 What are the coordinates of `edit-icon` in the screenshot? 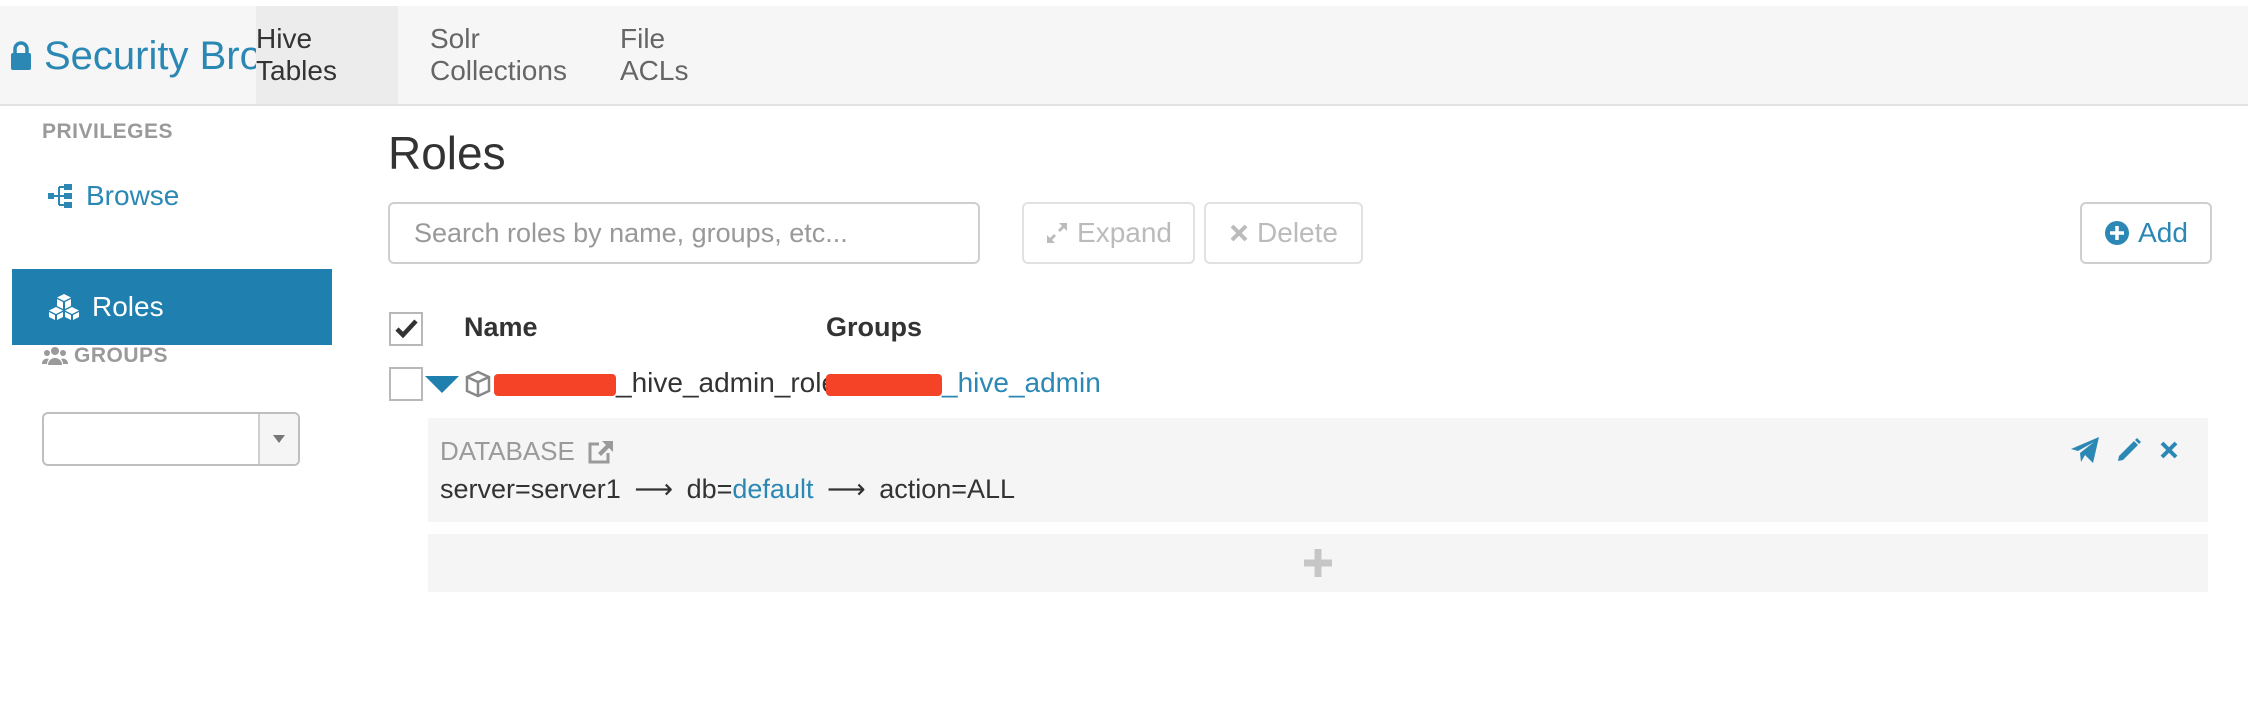 It's located at (2129, 450).